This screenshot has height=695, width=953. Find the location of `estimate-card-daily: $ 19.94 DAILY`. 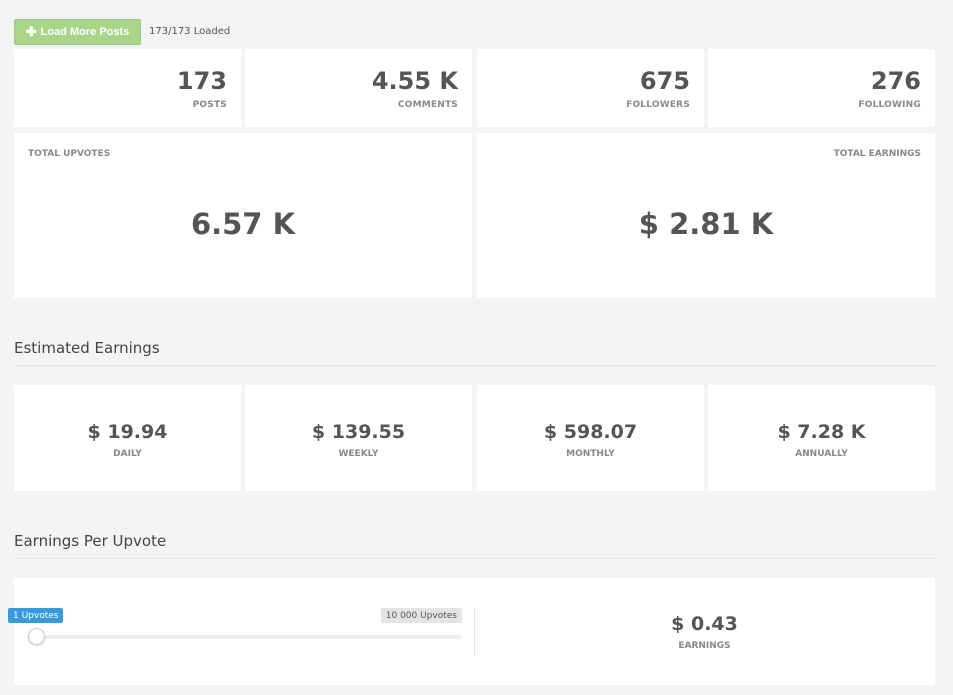

estimate-card-daily: $ 19.94 DAILY is located at coordinates (127, 438).